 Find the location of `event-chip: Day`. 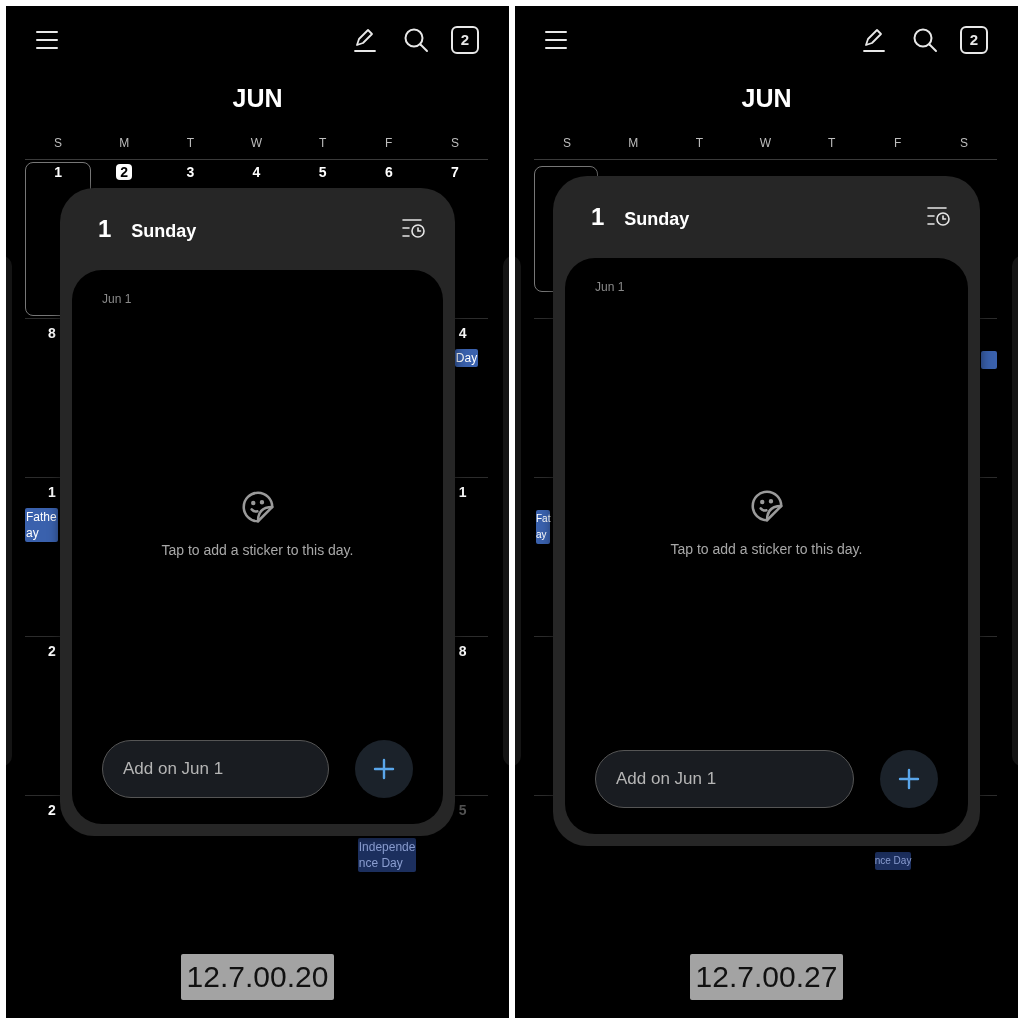

event-chip: Day is located at coordinates (466, 358).